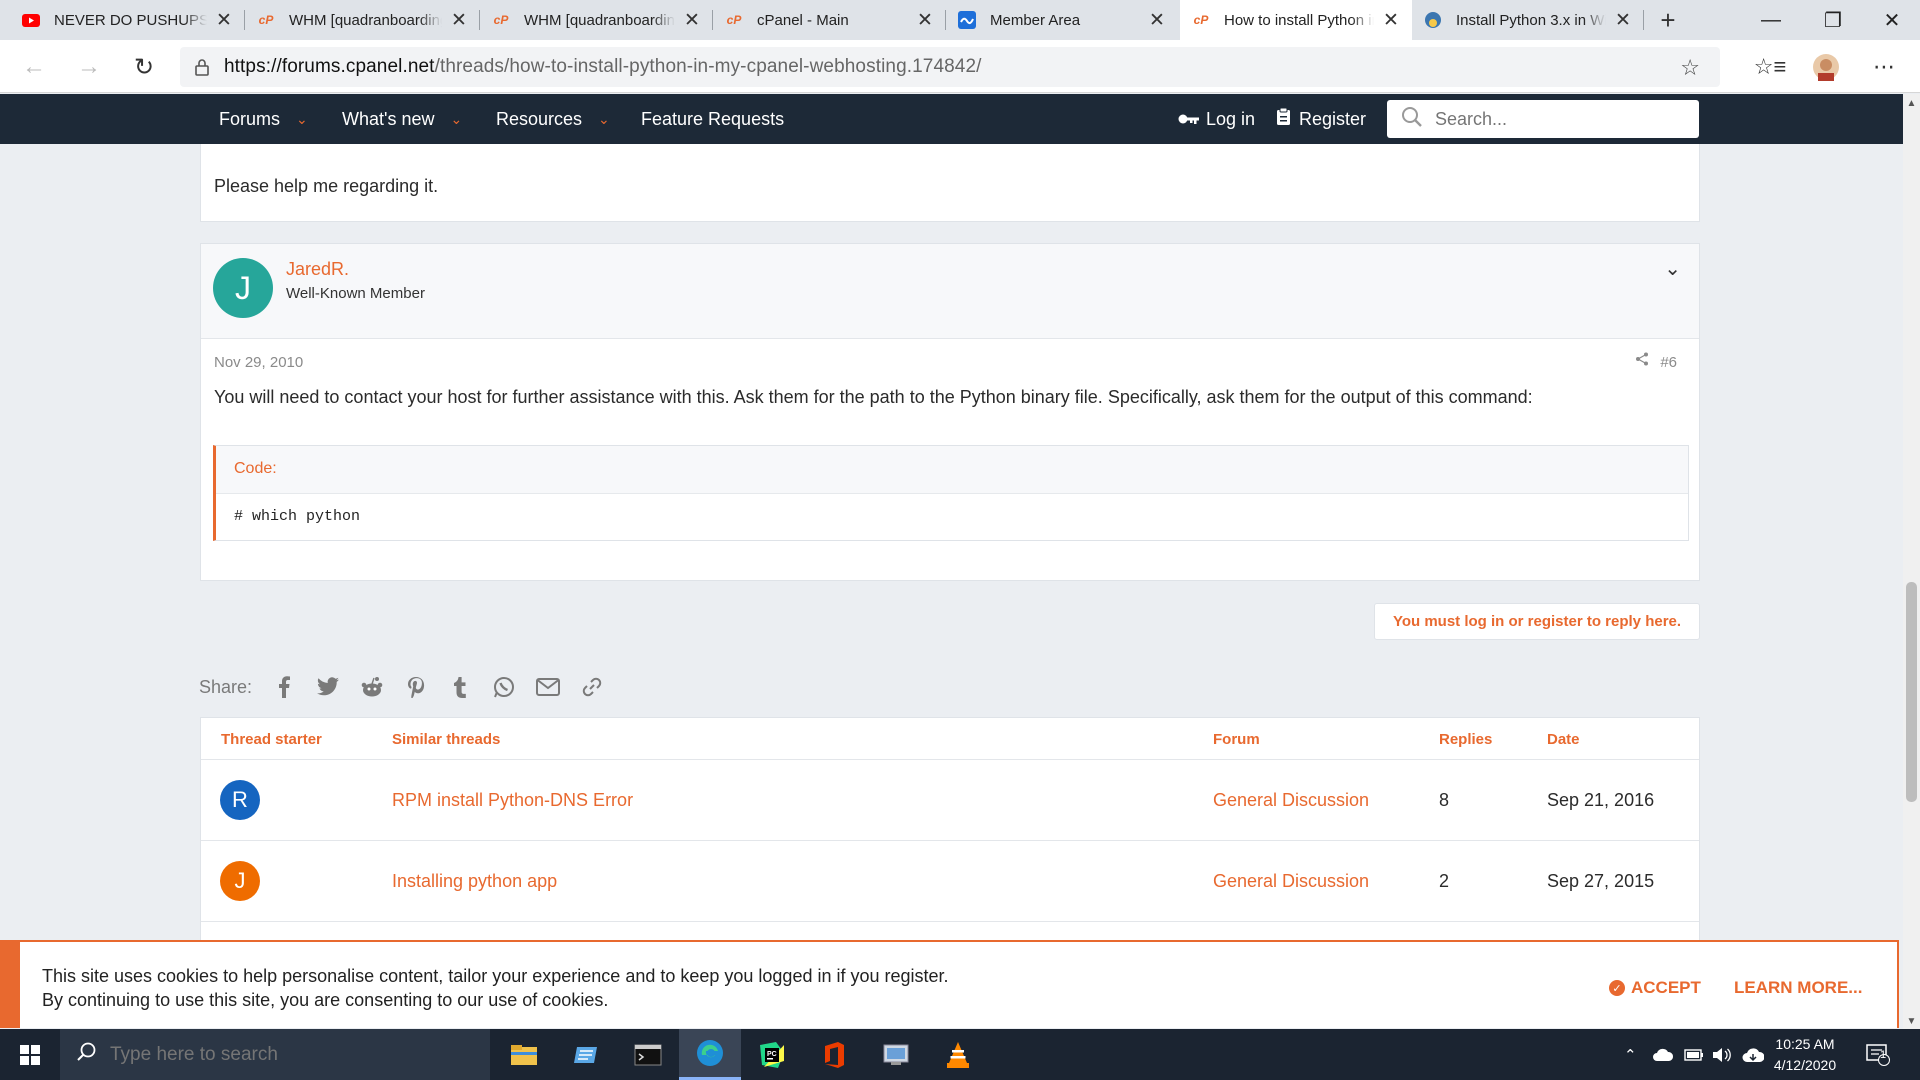 This screenshot has height=1080, width=1920. Describe the element at coordinates (1630, 1054) in the screenshot. I see `show-hidden-icons-button: ⌃` at that location.